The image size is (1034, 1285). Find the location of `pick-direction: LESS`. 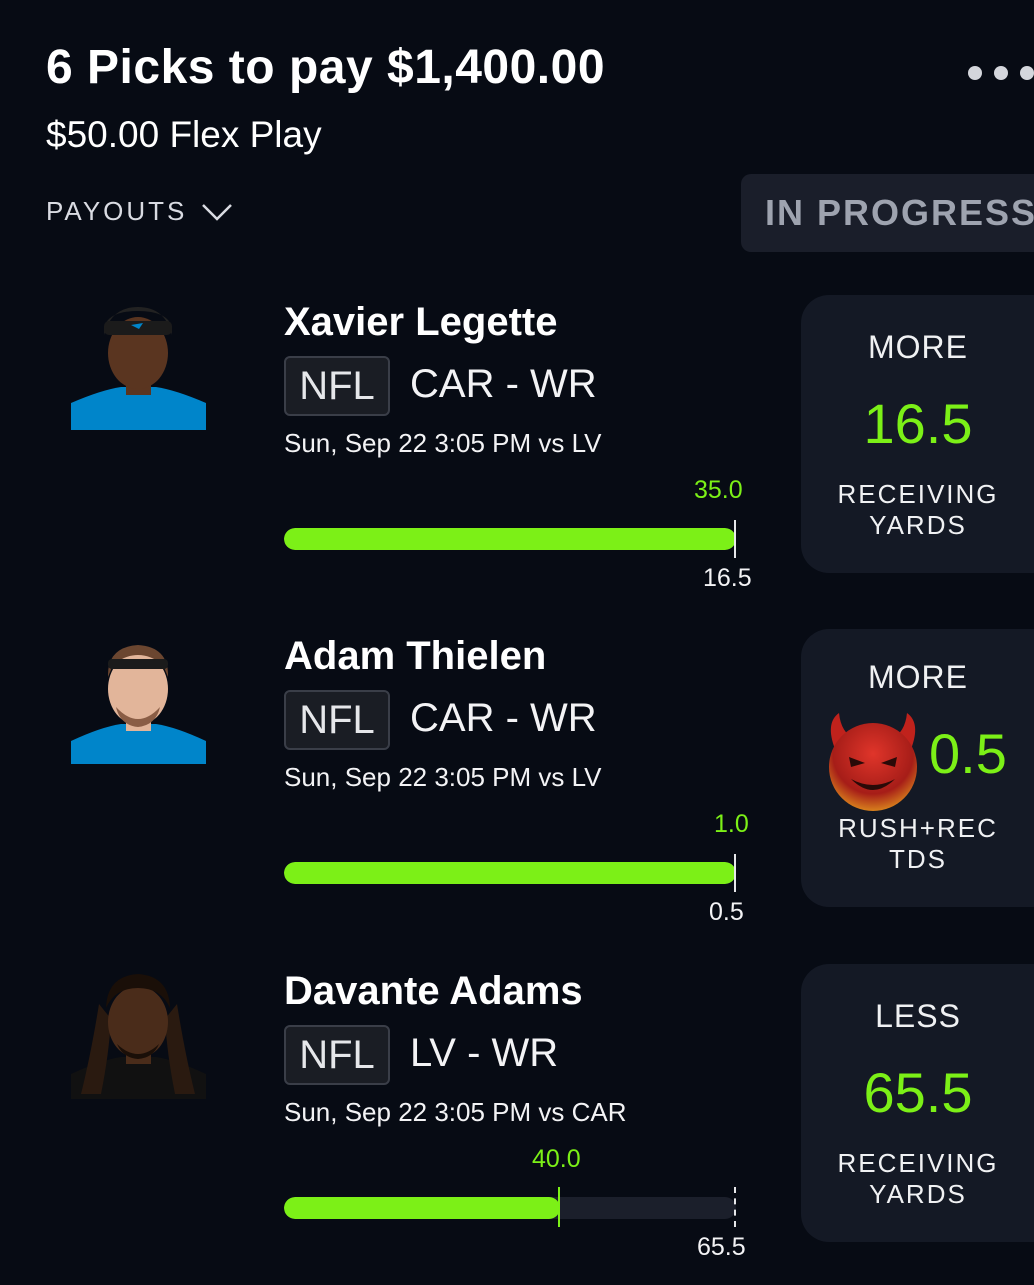

pick-direction: LESS is located at coordinates (918, 1016).